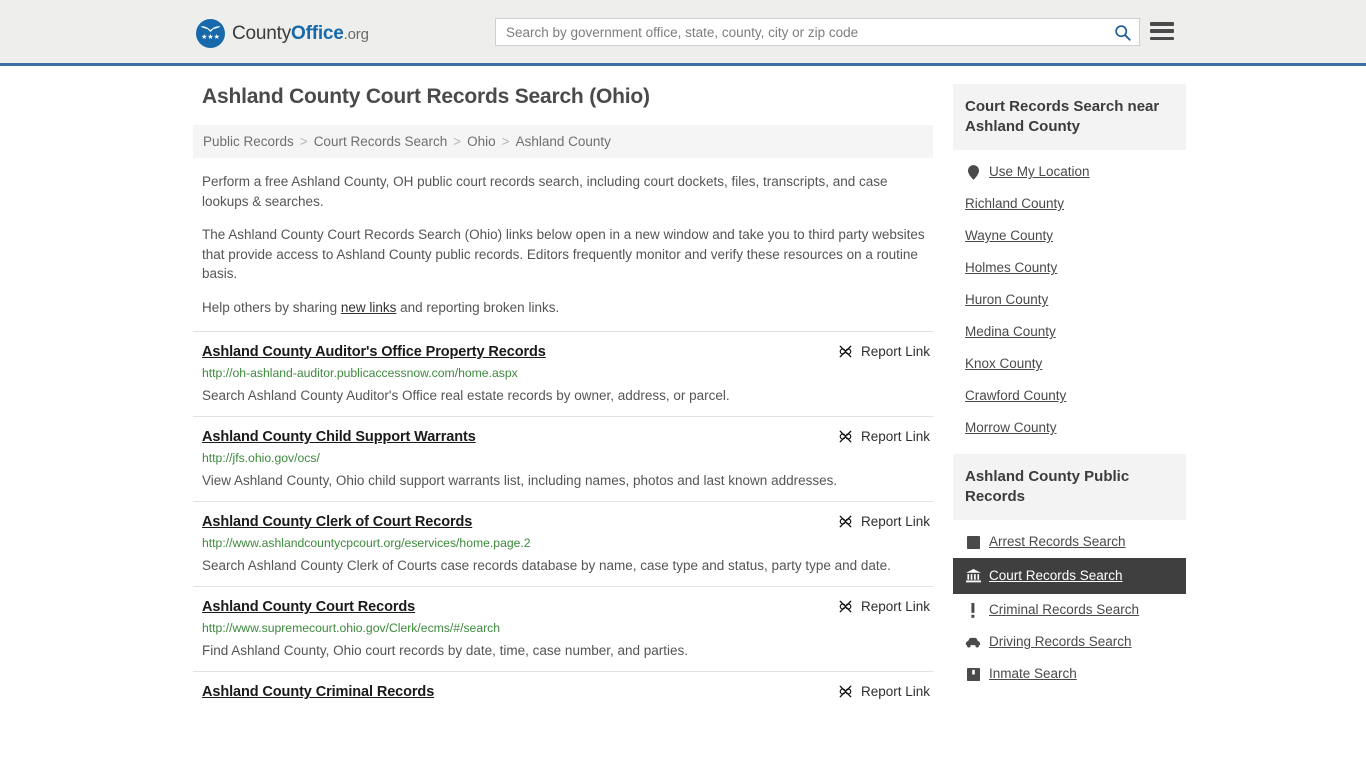 The image size is (1366, 768). I want to click on courthouse-icon, so click(973, 576).